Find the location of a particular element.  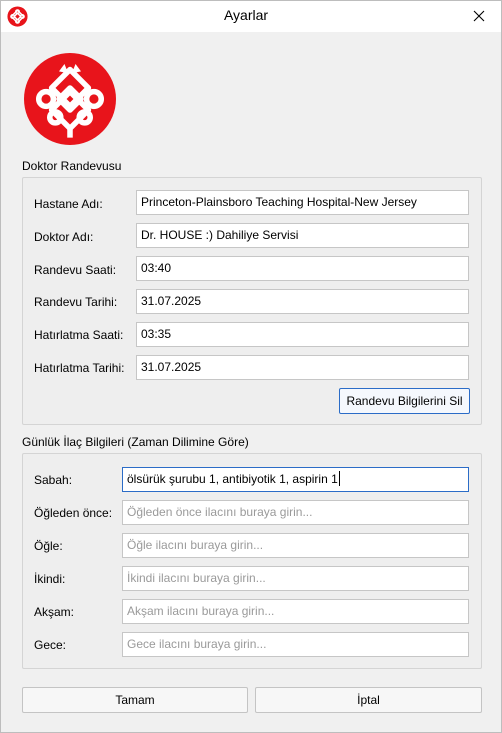

close-icon is located at coordinates (479, 16).